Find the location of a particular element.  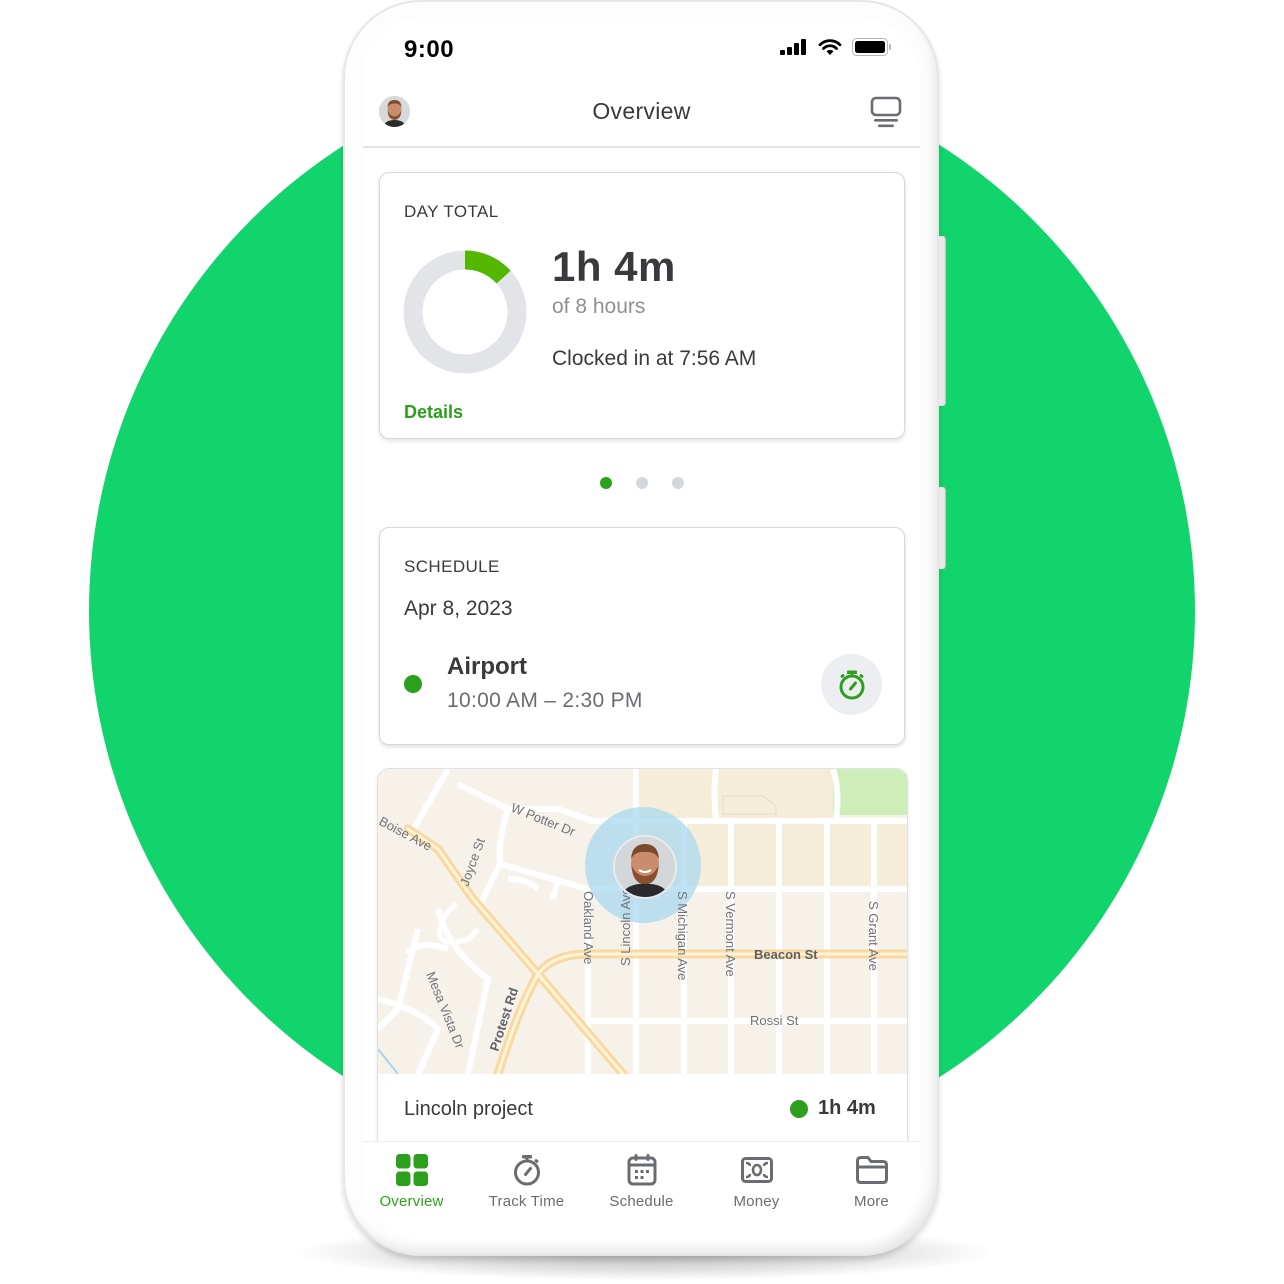

card-pager is located at coordinates (641, 483).